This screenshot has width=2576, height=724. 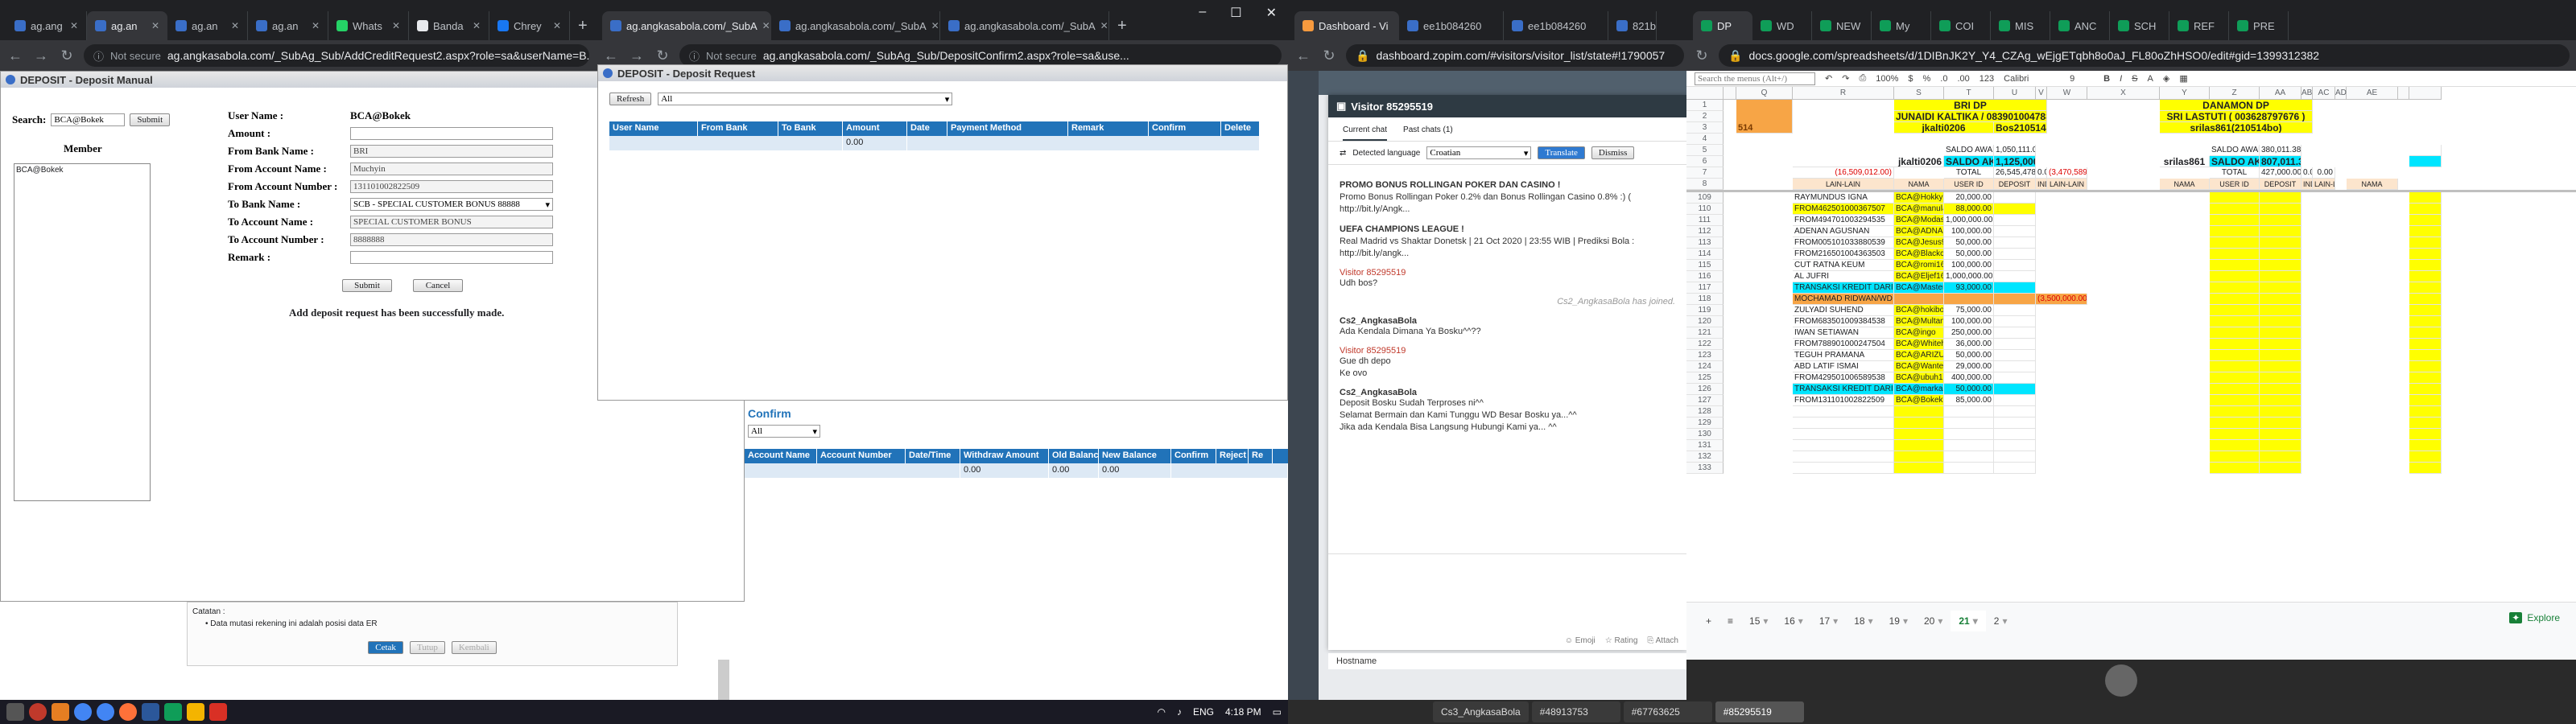 What do you see at coordinates (1969, 276) in the screenshot?
I see `sheet-cell: 1,000,000.00` at bounding box center [1969, 276].